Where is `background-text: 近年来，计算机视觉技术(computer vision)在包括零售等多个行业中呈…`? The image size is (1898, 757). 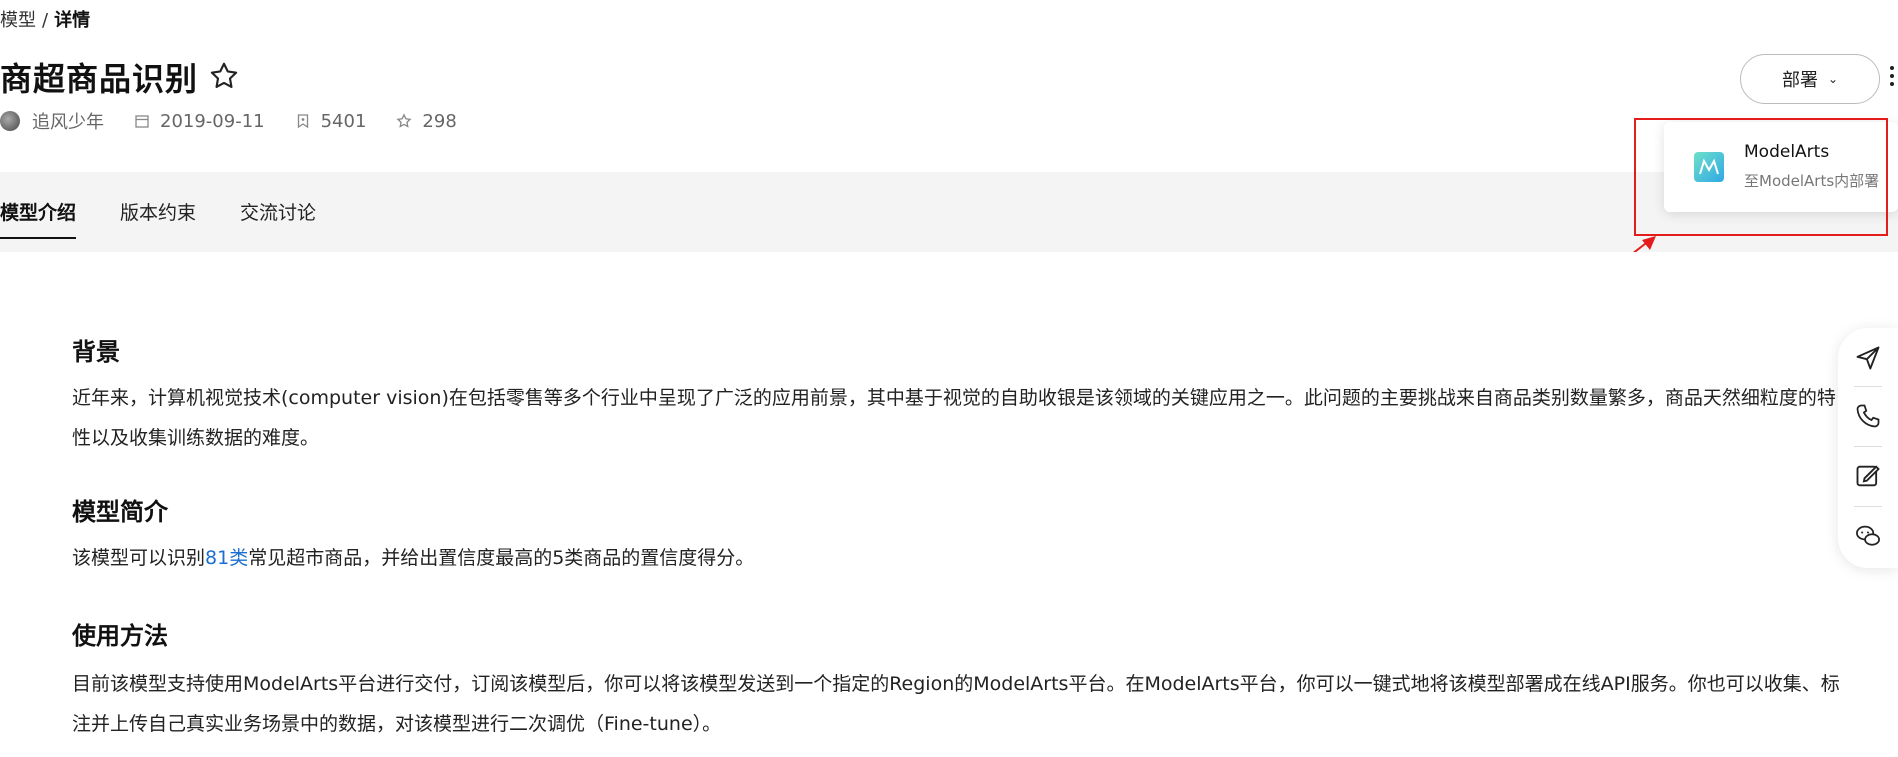 background-text: 近年来，计算机视觉技术(computer vision)在包括零售等多个行业中呈… is located at coordinates (954, 418).